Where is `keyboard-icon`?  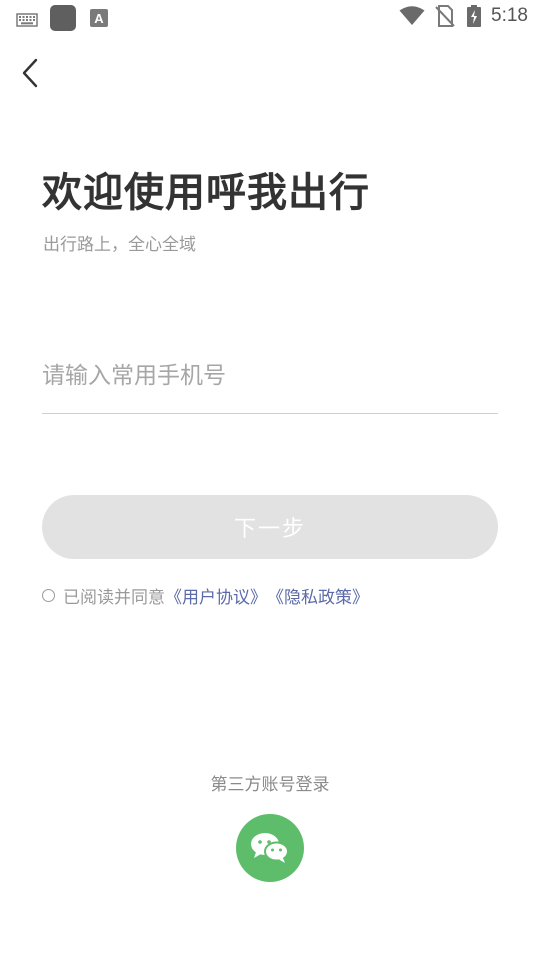
keyboard-icon is located at coordinates (27, 19).